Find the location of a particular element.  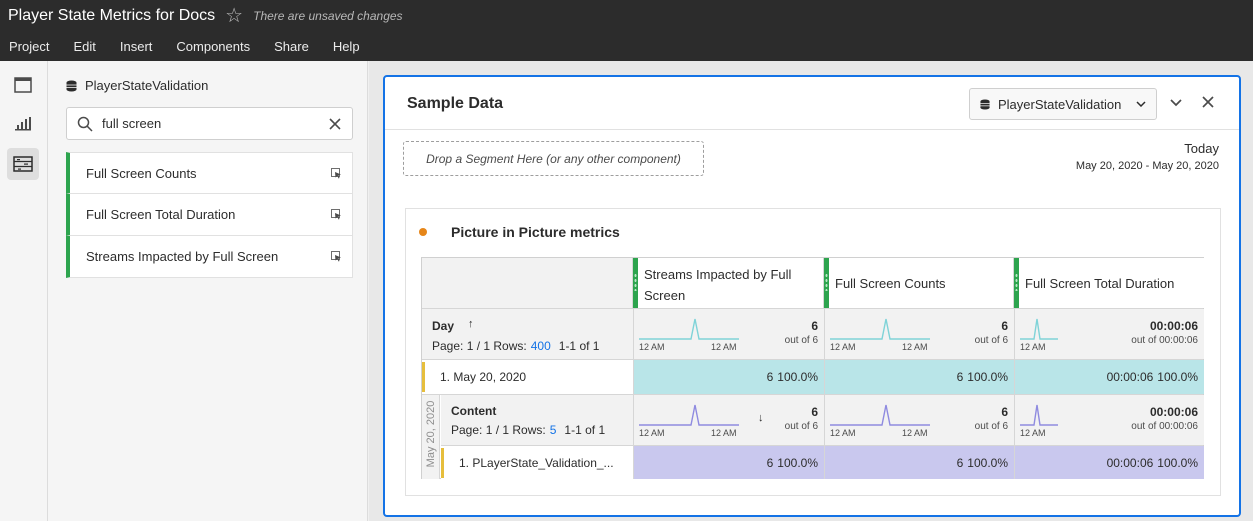

date-range: Today May 20, 2020 - May 20, 2020 is located at coordinates (1147, 156).